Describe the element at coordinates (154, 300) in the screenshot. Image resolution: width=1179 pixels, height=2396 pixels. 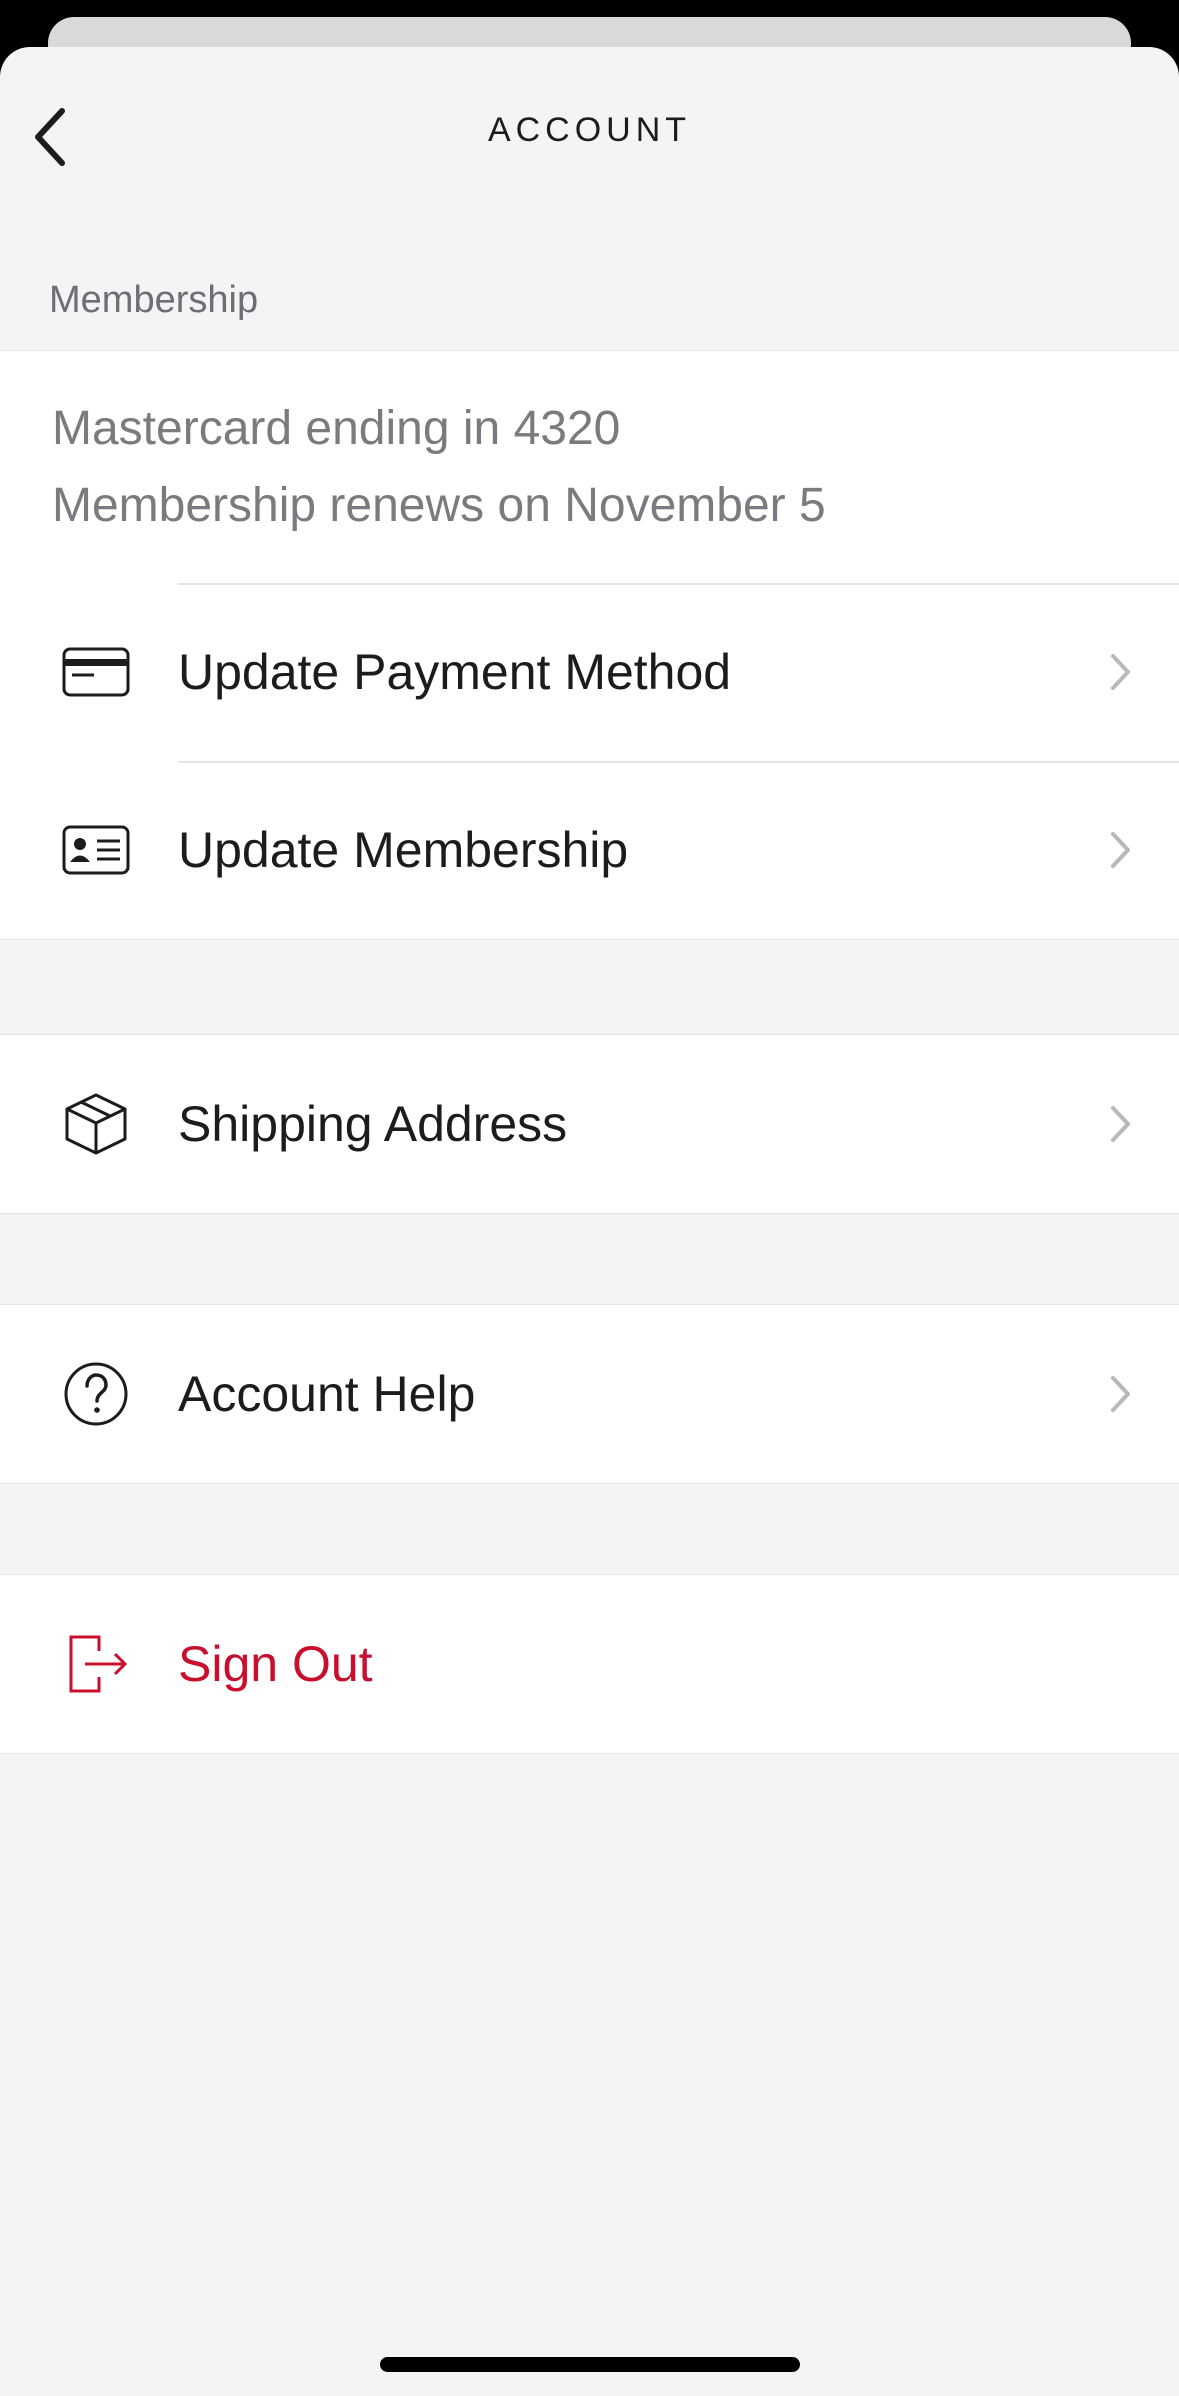
I see `section-header-membership: Membership` at that location.